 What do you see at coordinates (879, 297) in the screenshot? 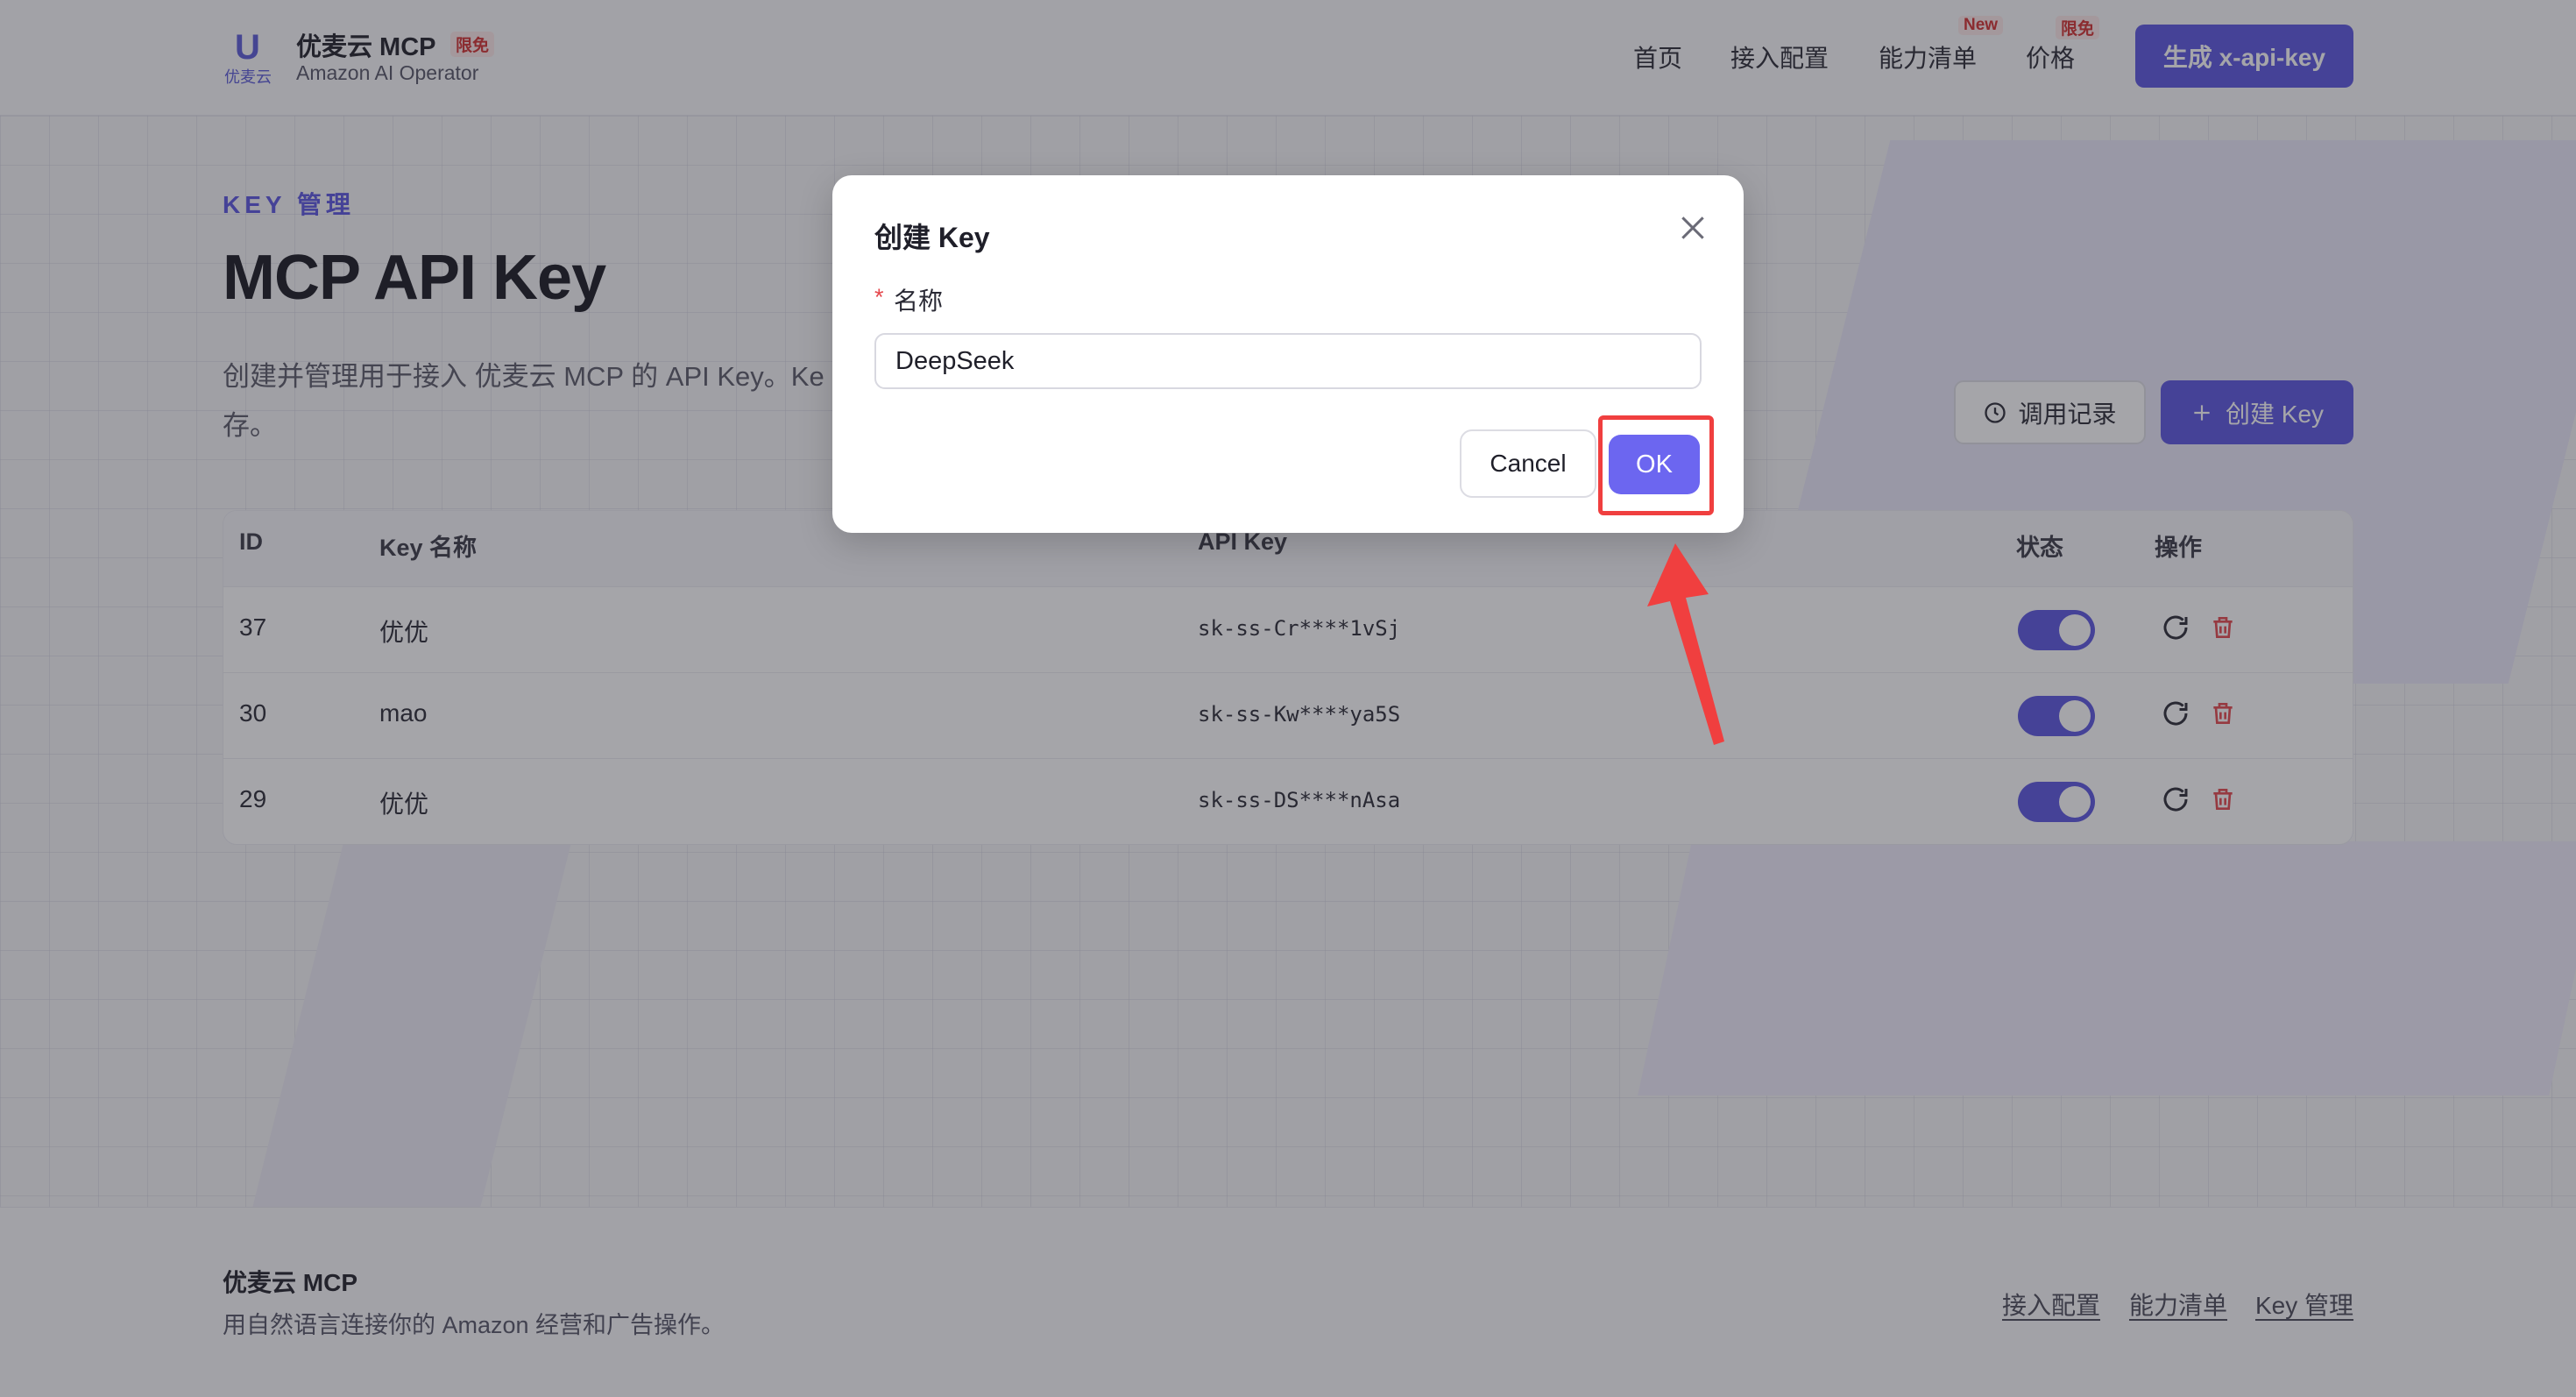
I see `required-mark: *` at bounding box center [879, 297].